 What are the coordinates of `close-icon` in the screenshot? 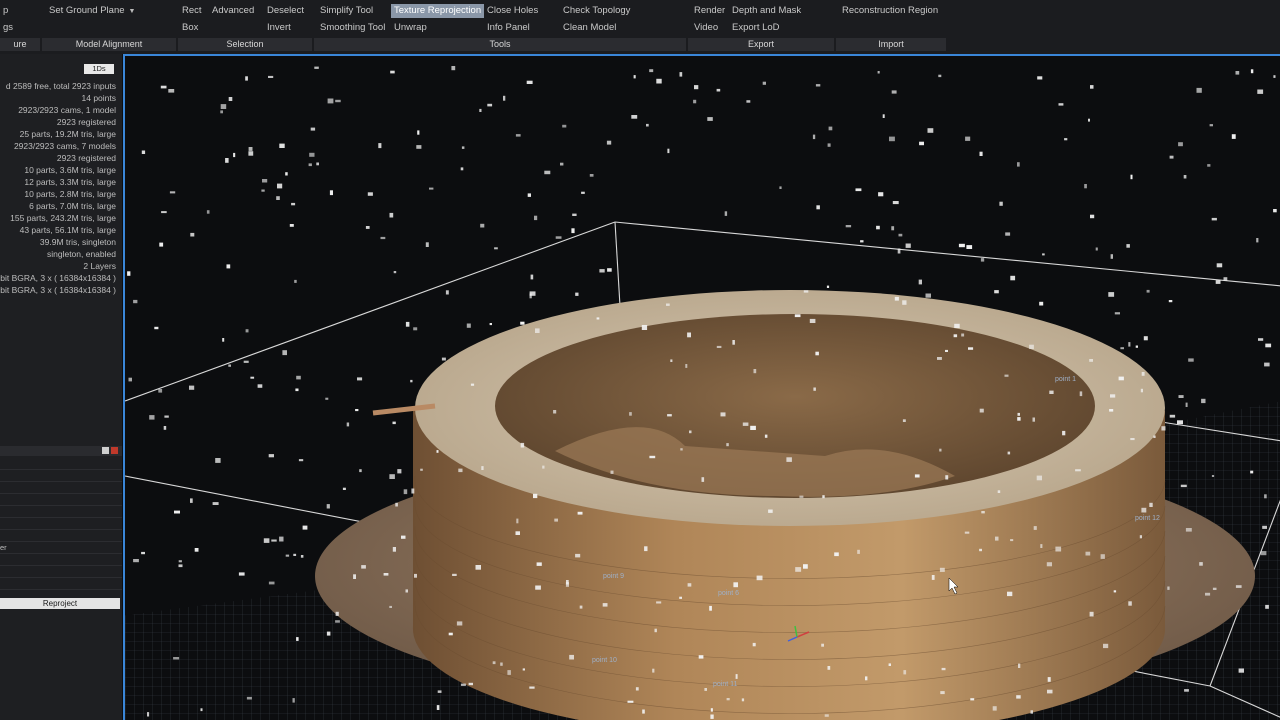 It's located at (114, 450).